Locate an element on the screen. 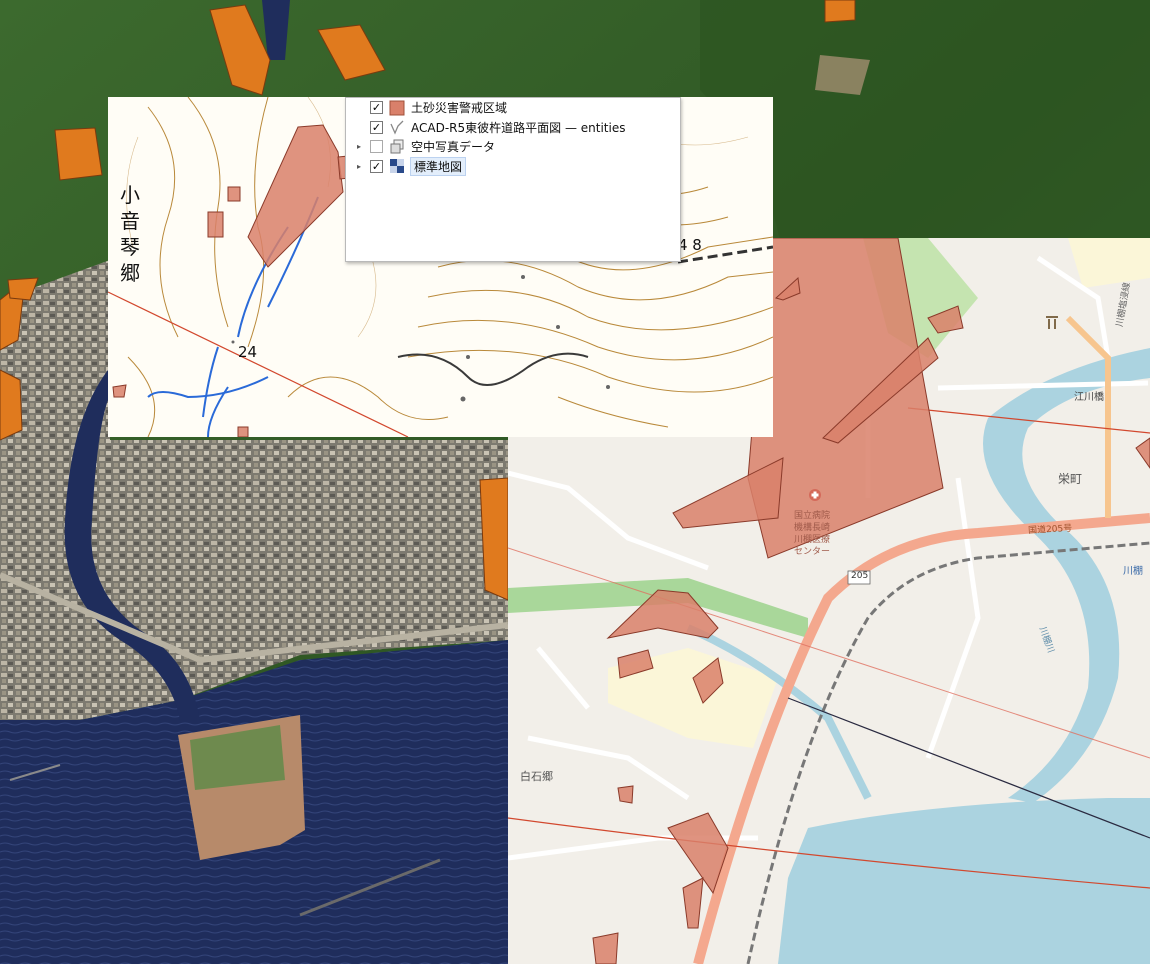  label-route205: 国道205号 is located at coordinates (1050, 530).